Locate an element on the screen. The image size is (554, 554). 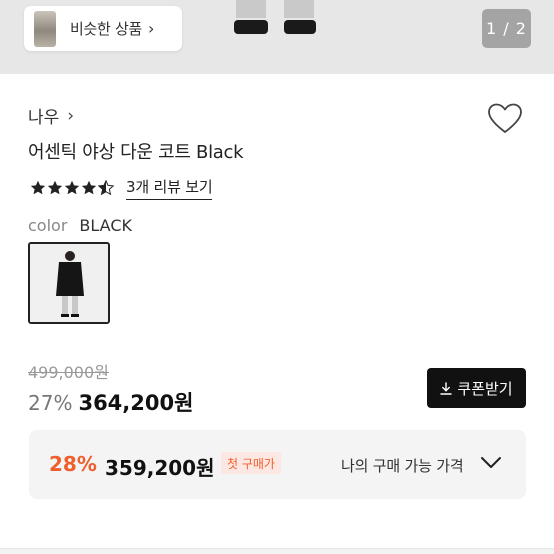
product-image-carousel: 비슷한 상품 › 1 / 2 is located at coordinates (277, 37).